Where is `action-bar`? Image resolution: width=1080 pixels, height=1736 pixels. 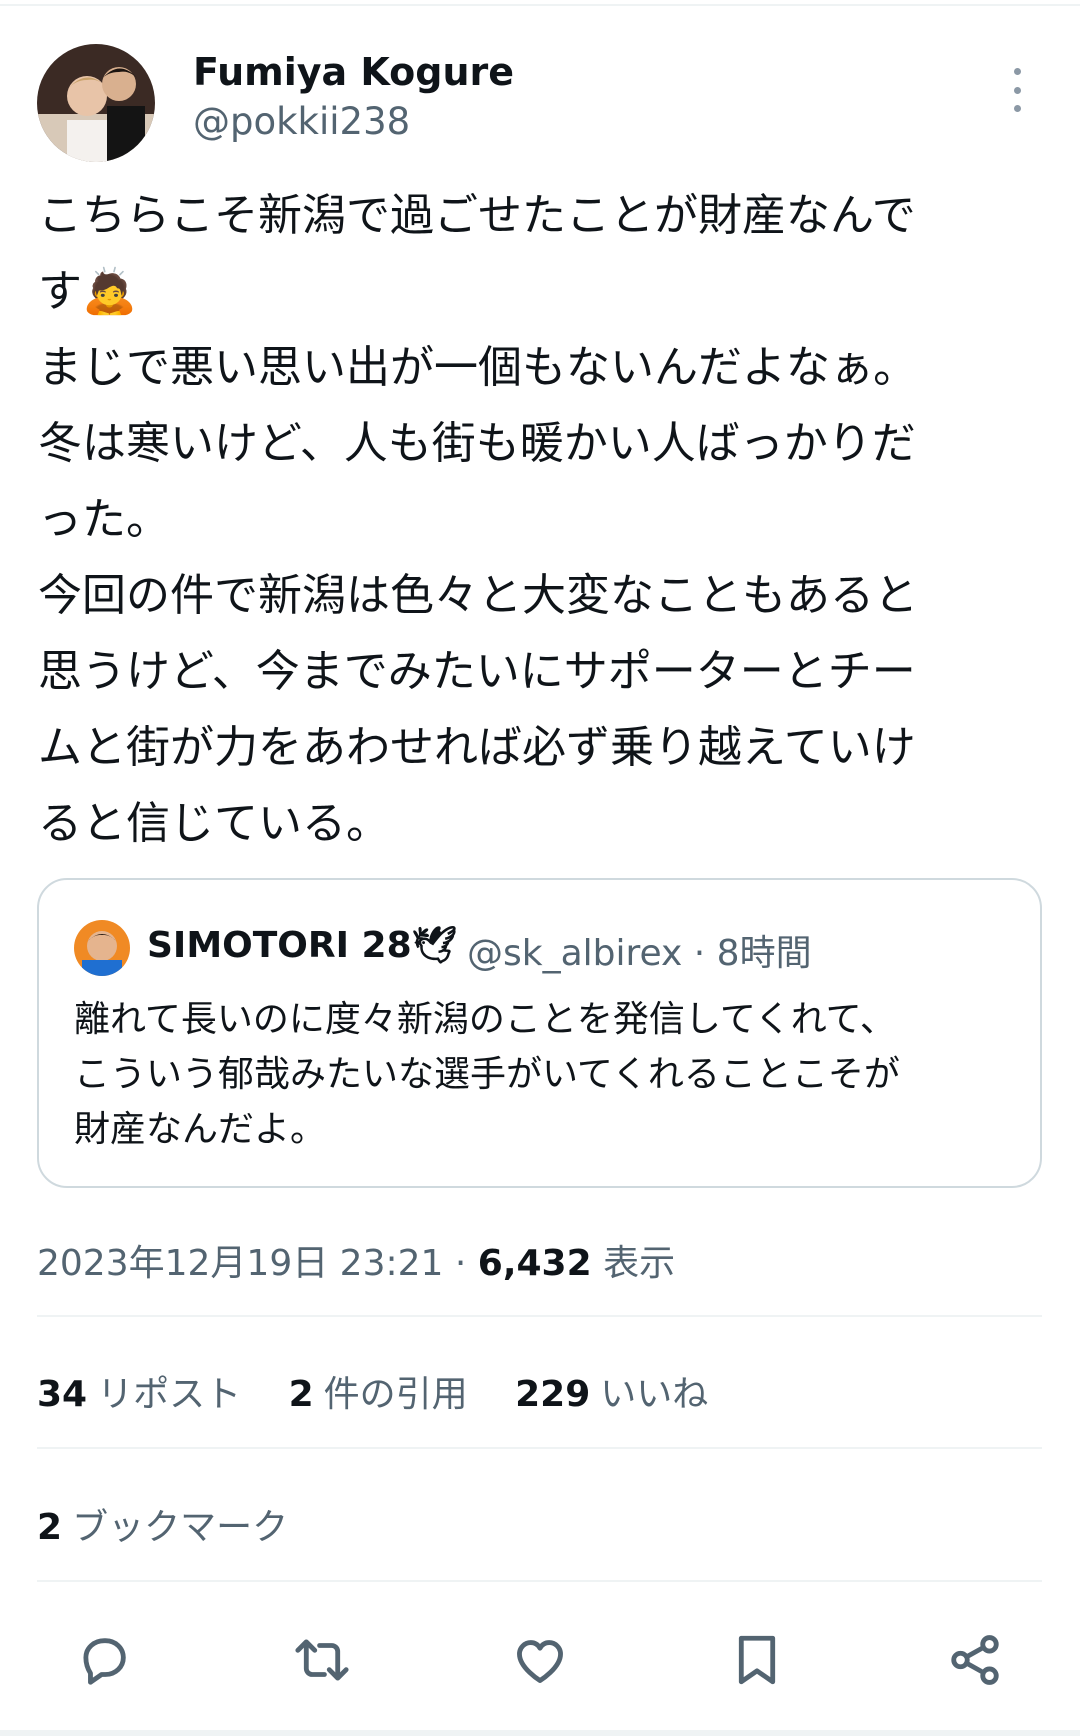
action-bar is located at coordinates (539, 1660).